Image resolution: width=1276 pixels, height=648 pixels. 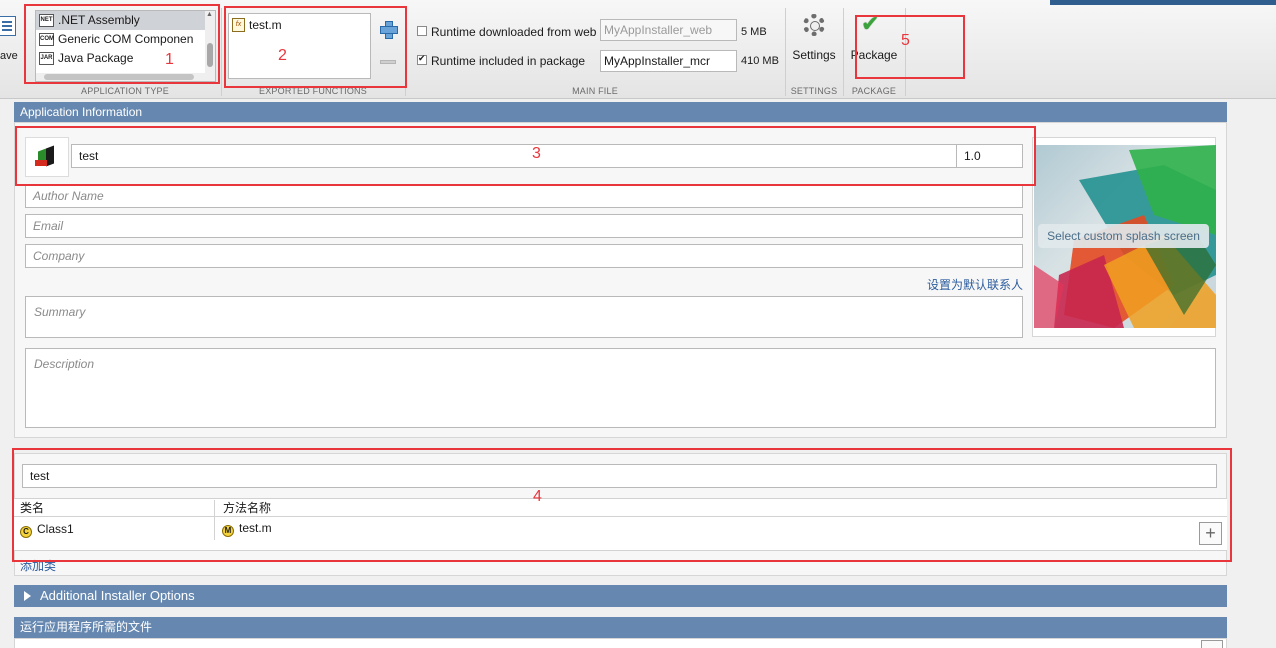 I want to click on expand-triangle-icon, so click(x=27, y=596).